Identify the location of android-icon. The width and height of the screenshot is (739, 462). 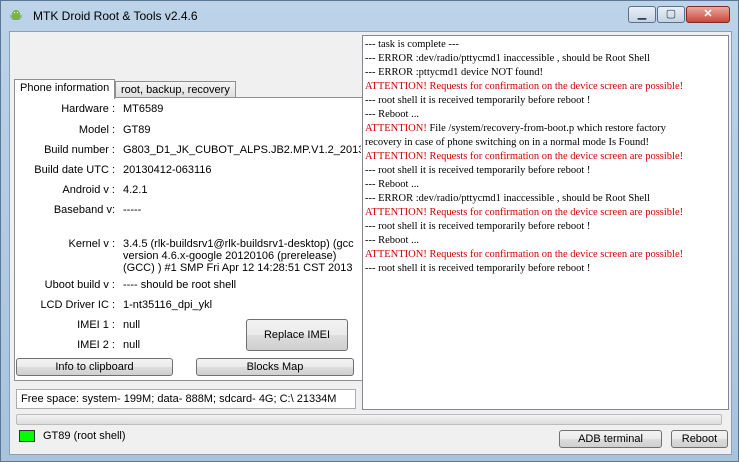
(16, 15).